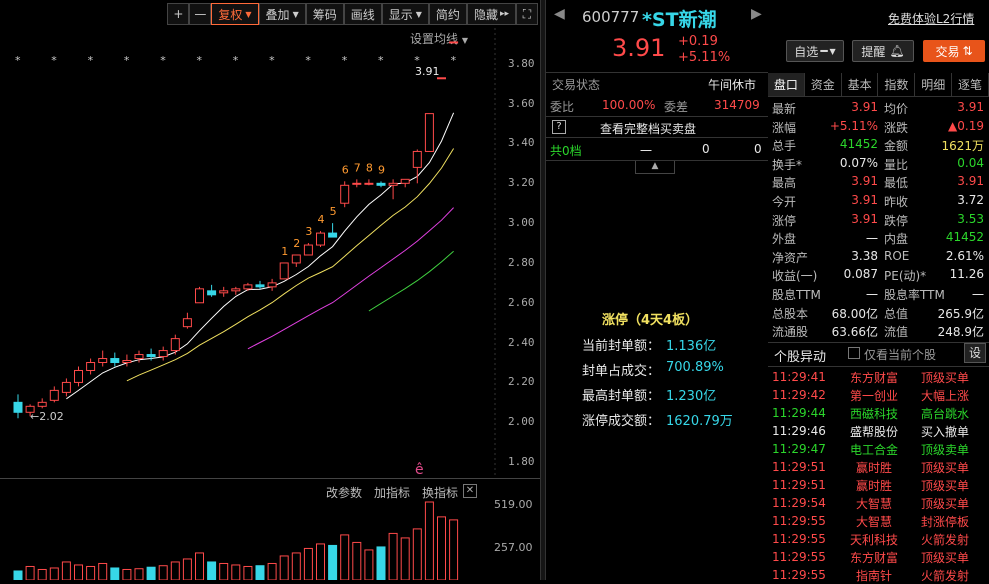  Describe the element at coordinates (321, 219) in the screenshot. I see `limit-count: 4` at that location.